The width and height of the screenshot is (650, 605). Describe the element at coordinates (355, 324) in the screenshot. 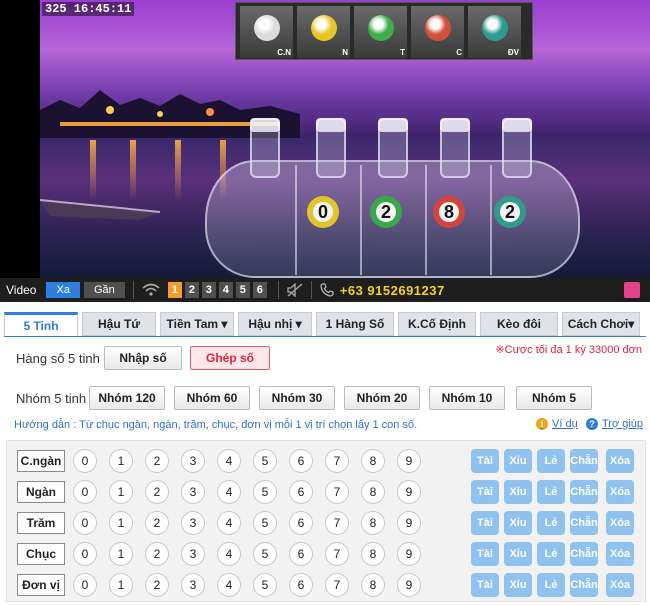

I see `tab-1-hang-so: 1 Hàng Số` at that location.